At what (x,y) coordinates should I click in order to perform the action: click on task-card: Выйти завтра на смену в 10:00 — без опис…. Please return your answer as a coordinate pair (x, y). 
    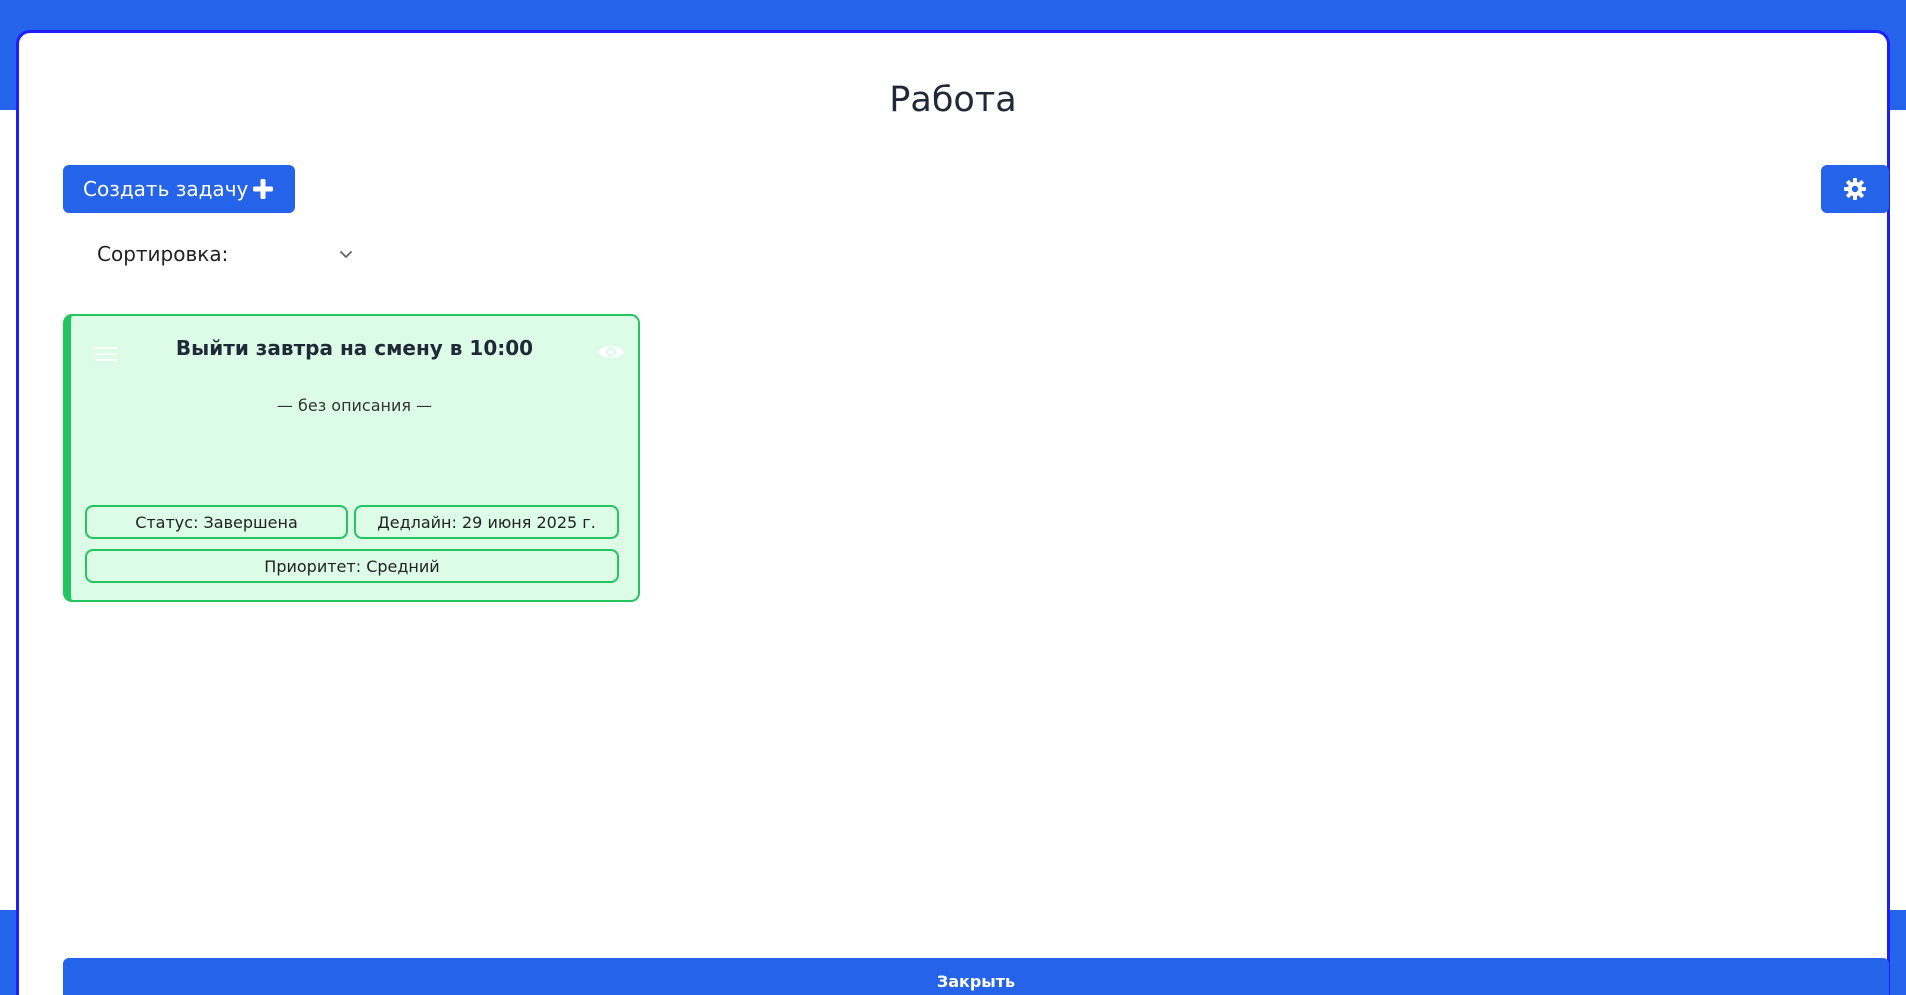
    Looking at the image, I should click on (351, 458).